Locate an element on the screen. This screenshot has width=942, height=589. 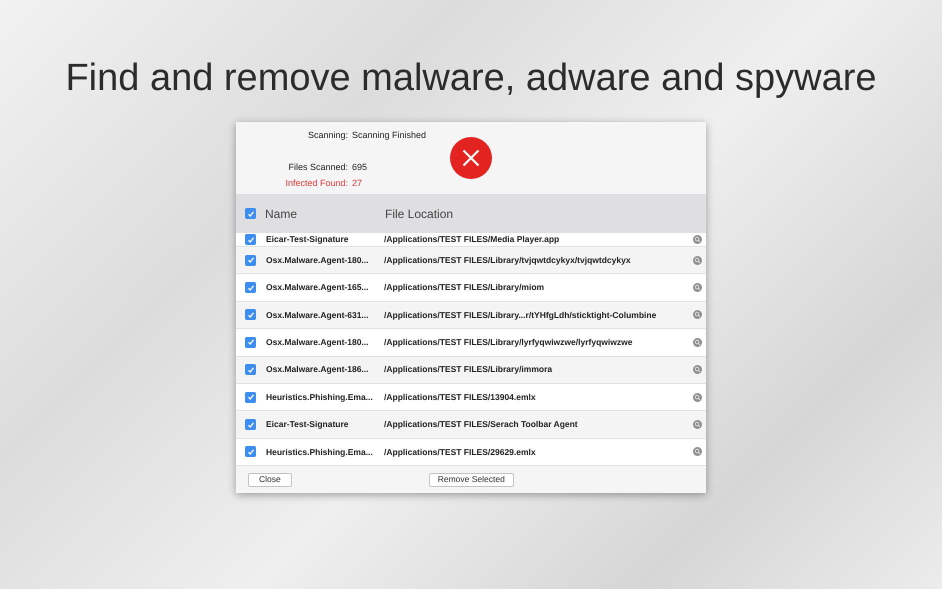
files-count: 695 is located at coordinates (360, 167).